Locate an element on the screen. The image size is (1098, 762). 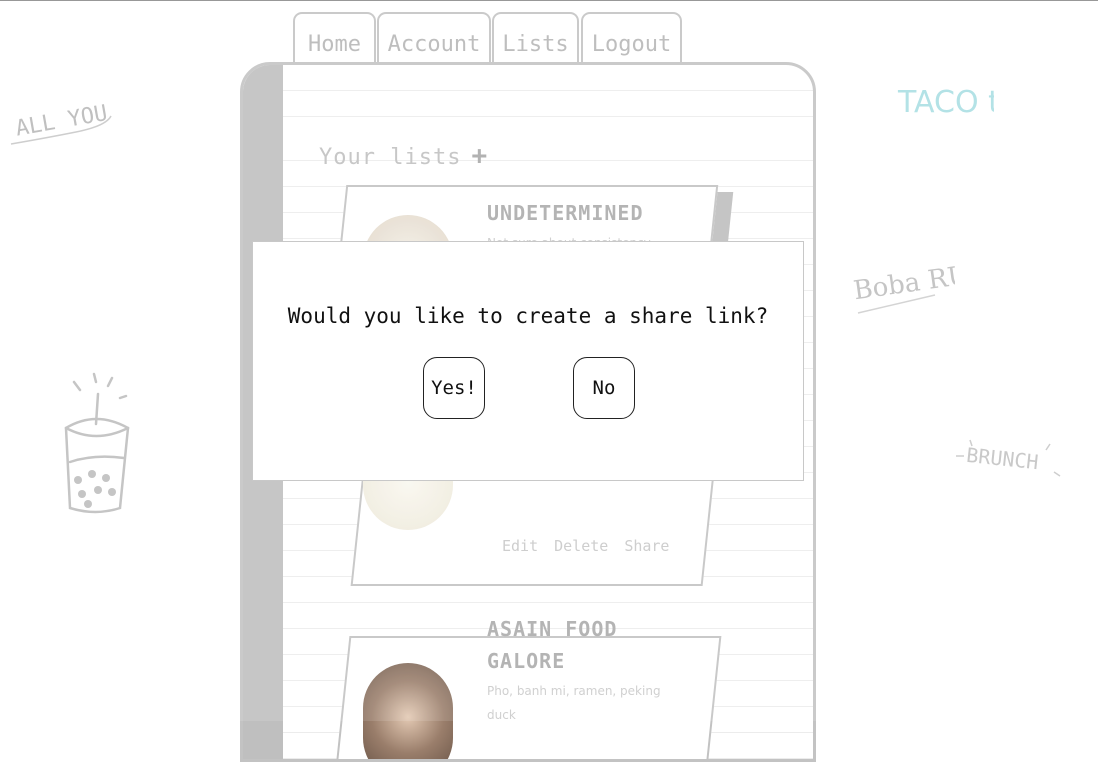
no-button: No is located at coordinates (604, 388).